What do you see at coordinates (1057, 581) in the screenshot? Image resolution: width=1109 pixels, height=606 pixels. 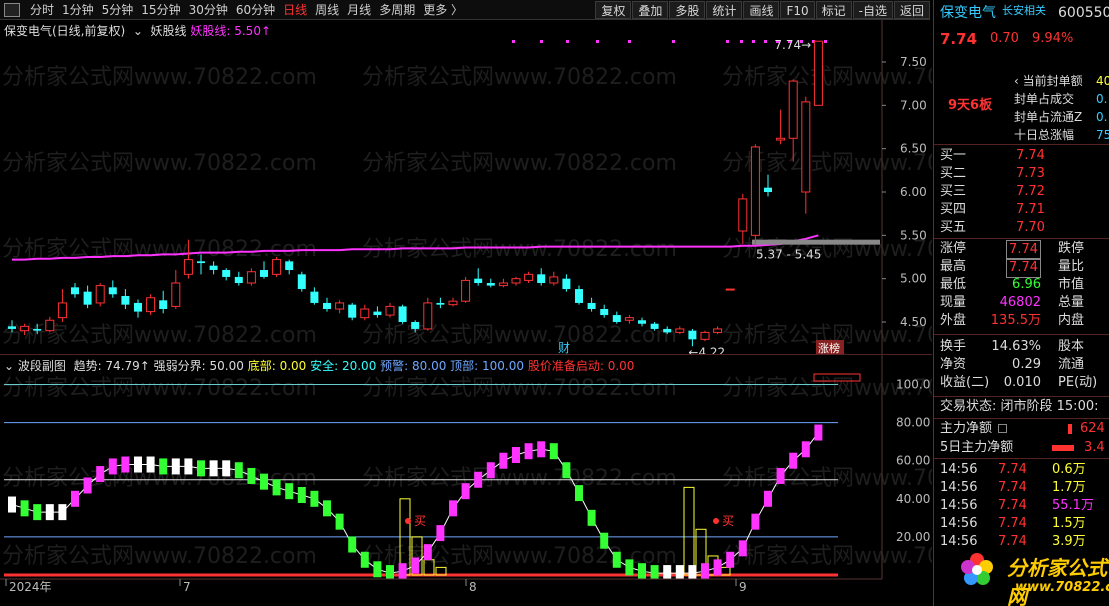 I see `logo-text: 分析家公式网` at bounding box center [1057, 581].